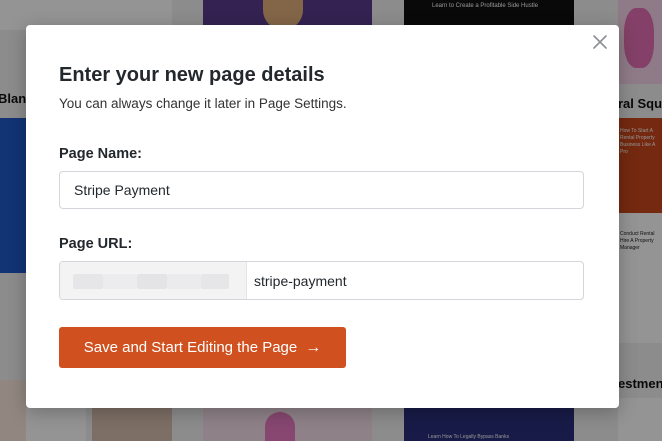 The width and height of the screenshot is (662, 441). What do you see at coordinates (190, 347) in the screenshot?
I see `save-button-label: Save and Start Editing the Page` at bounding box center [190, 347].